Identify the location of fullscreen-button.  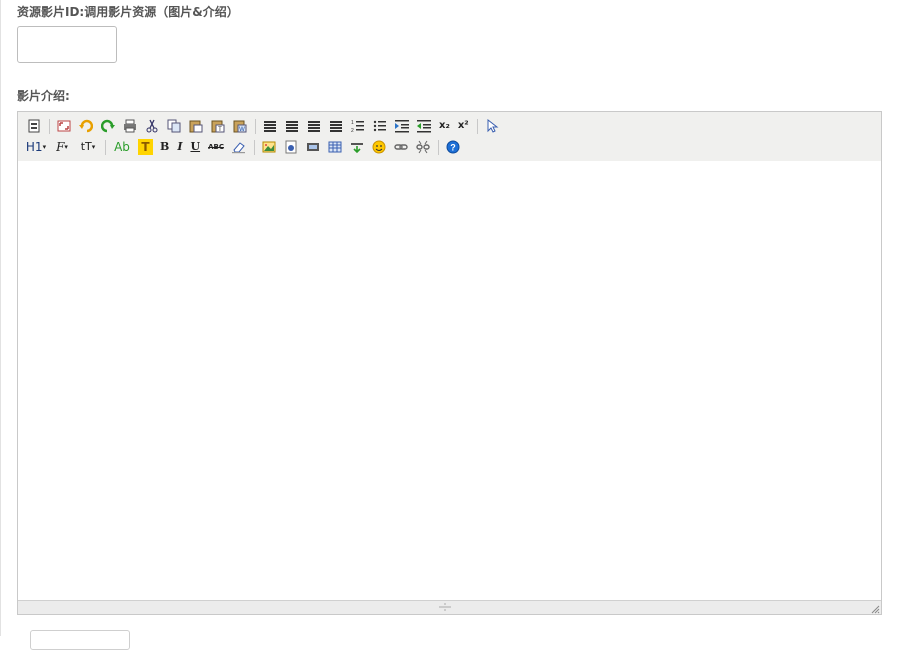
(64, 126).